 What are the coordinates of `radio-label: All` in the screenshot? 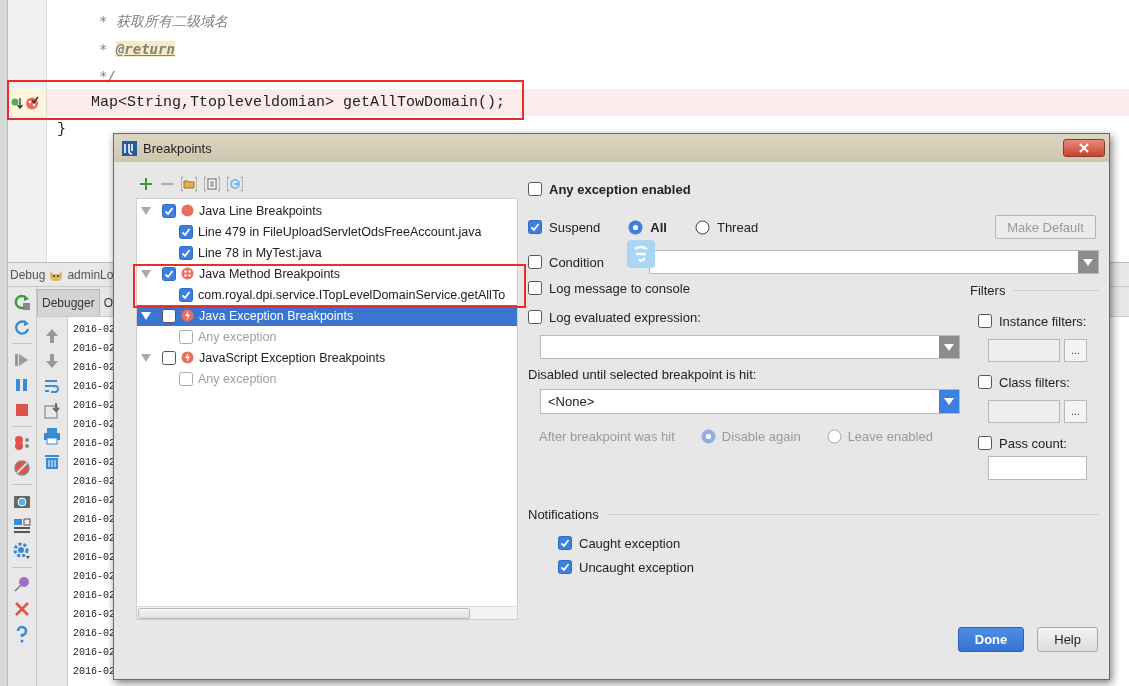 It's located at (658, 227).